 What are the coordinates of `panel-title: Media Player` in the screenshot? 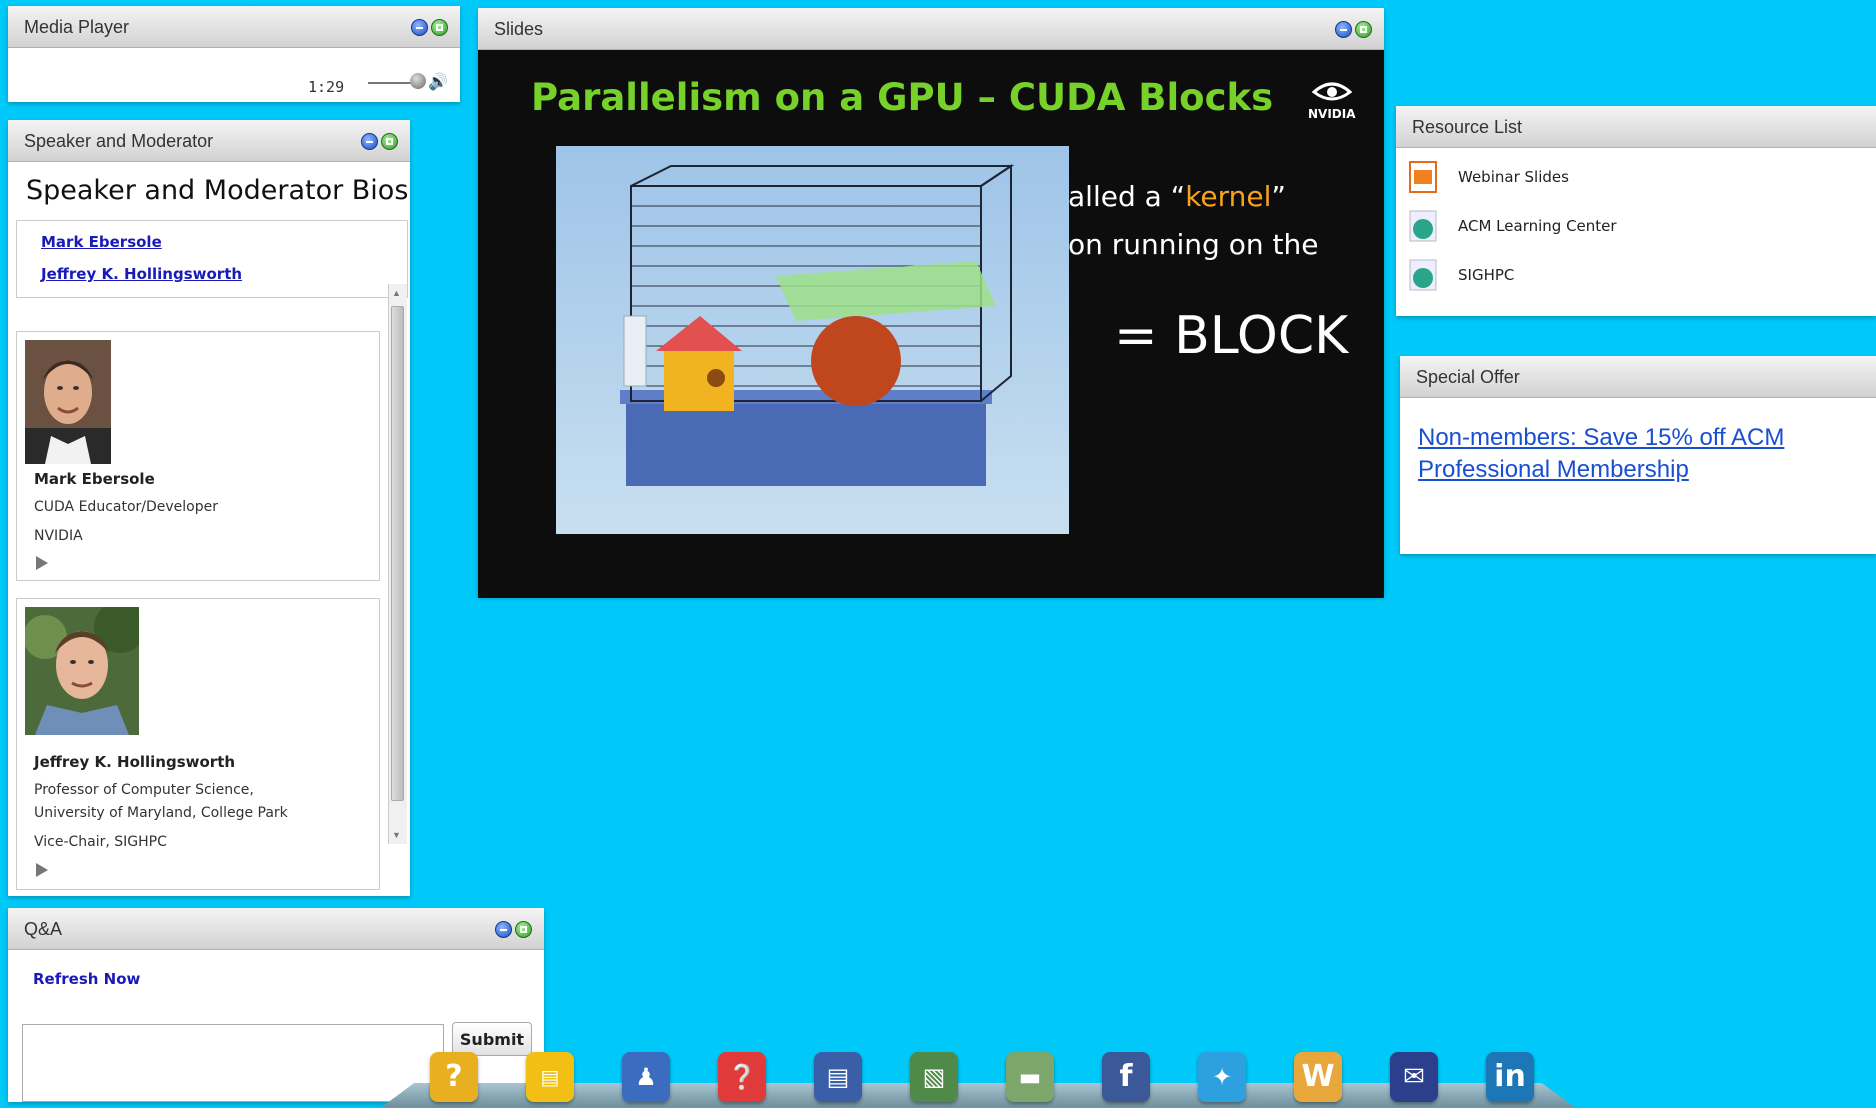 It's located at (77, 27).